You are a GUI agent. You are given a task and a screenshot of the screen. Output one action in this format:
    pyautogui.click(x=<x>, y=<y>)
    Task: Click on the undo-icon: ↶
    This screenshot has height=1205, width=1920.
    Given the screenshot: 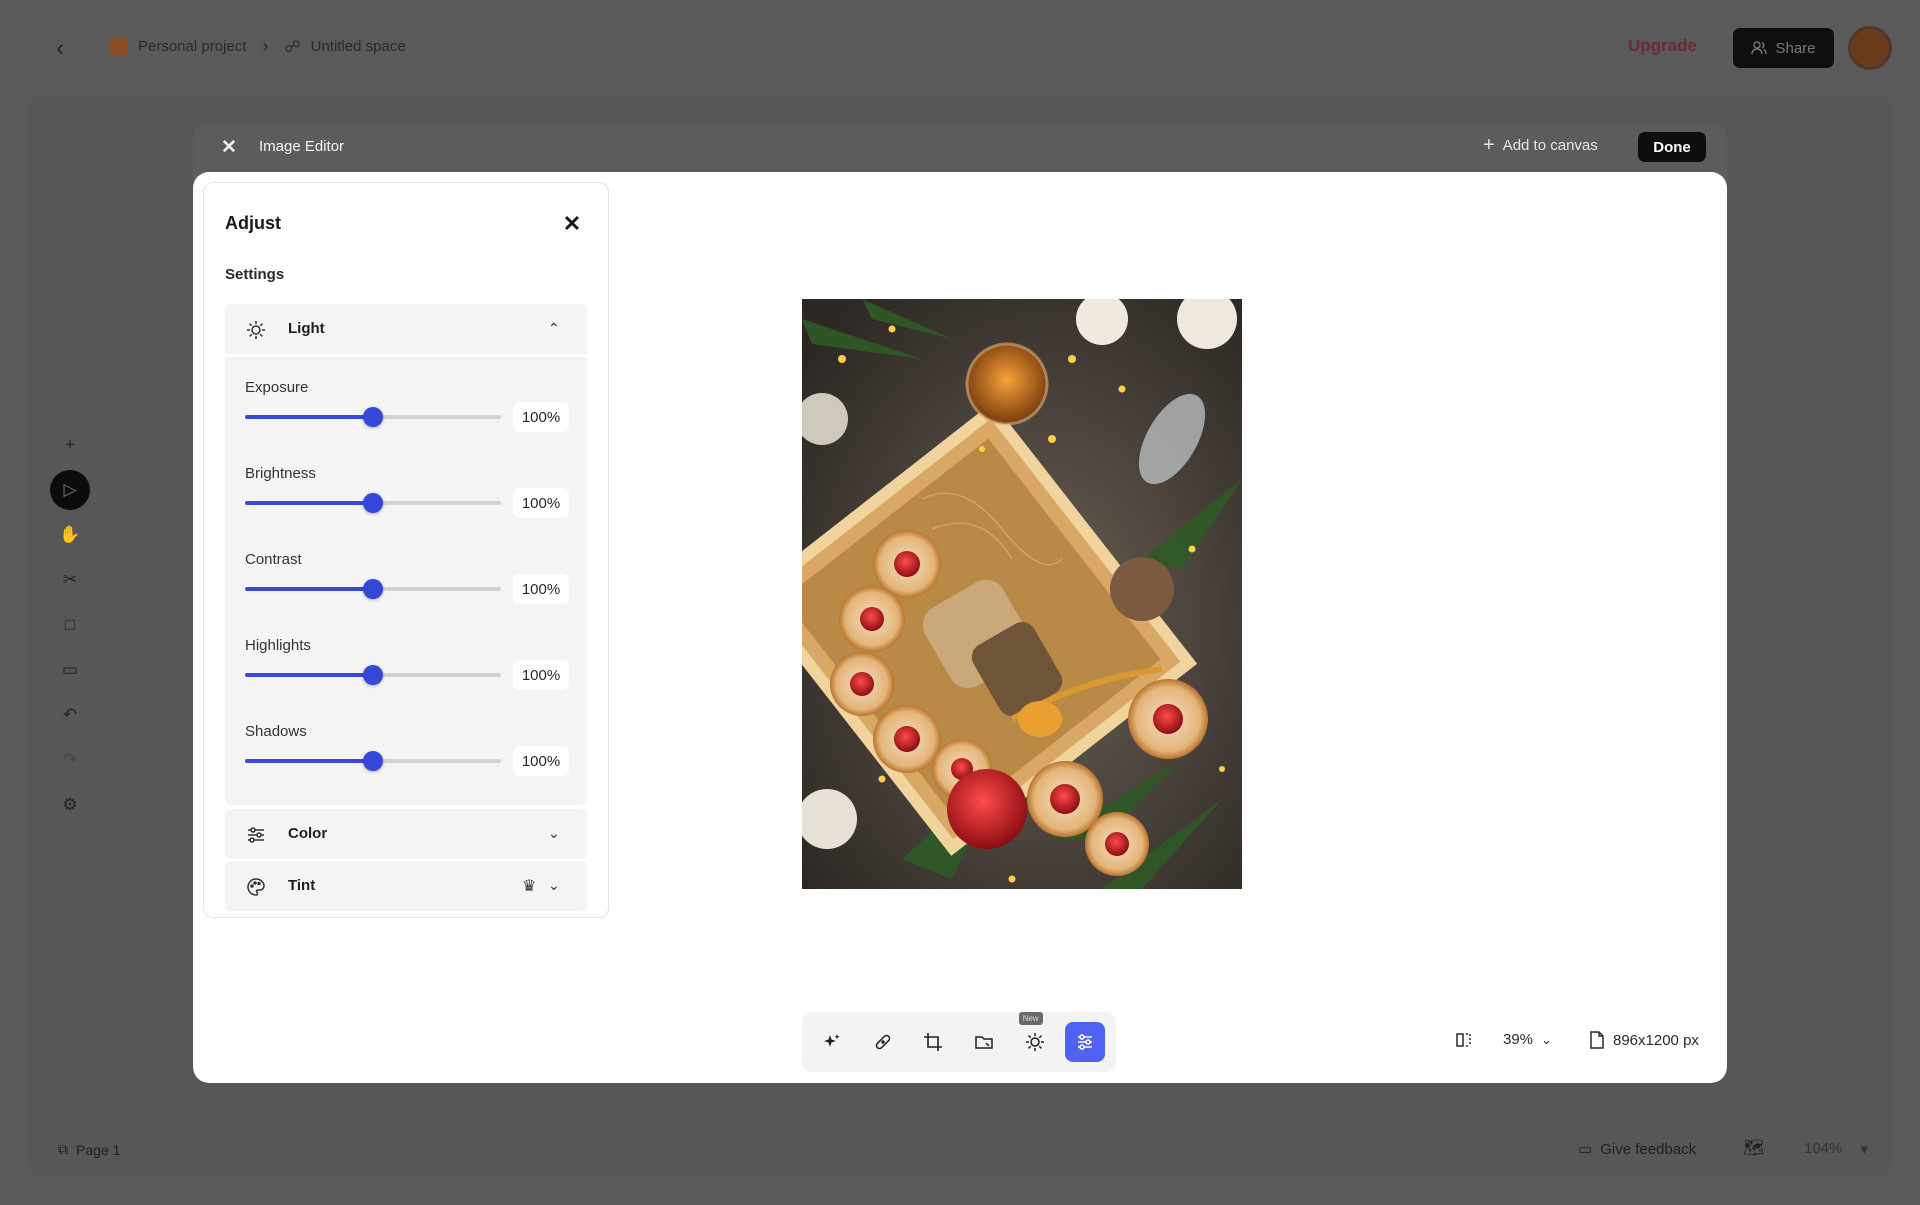 What is the action you would take?
    pyautogui.click(x=70, y=714)
    